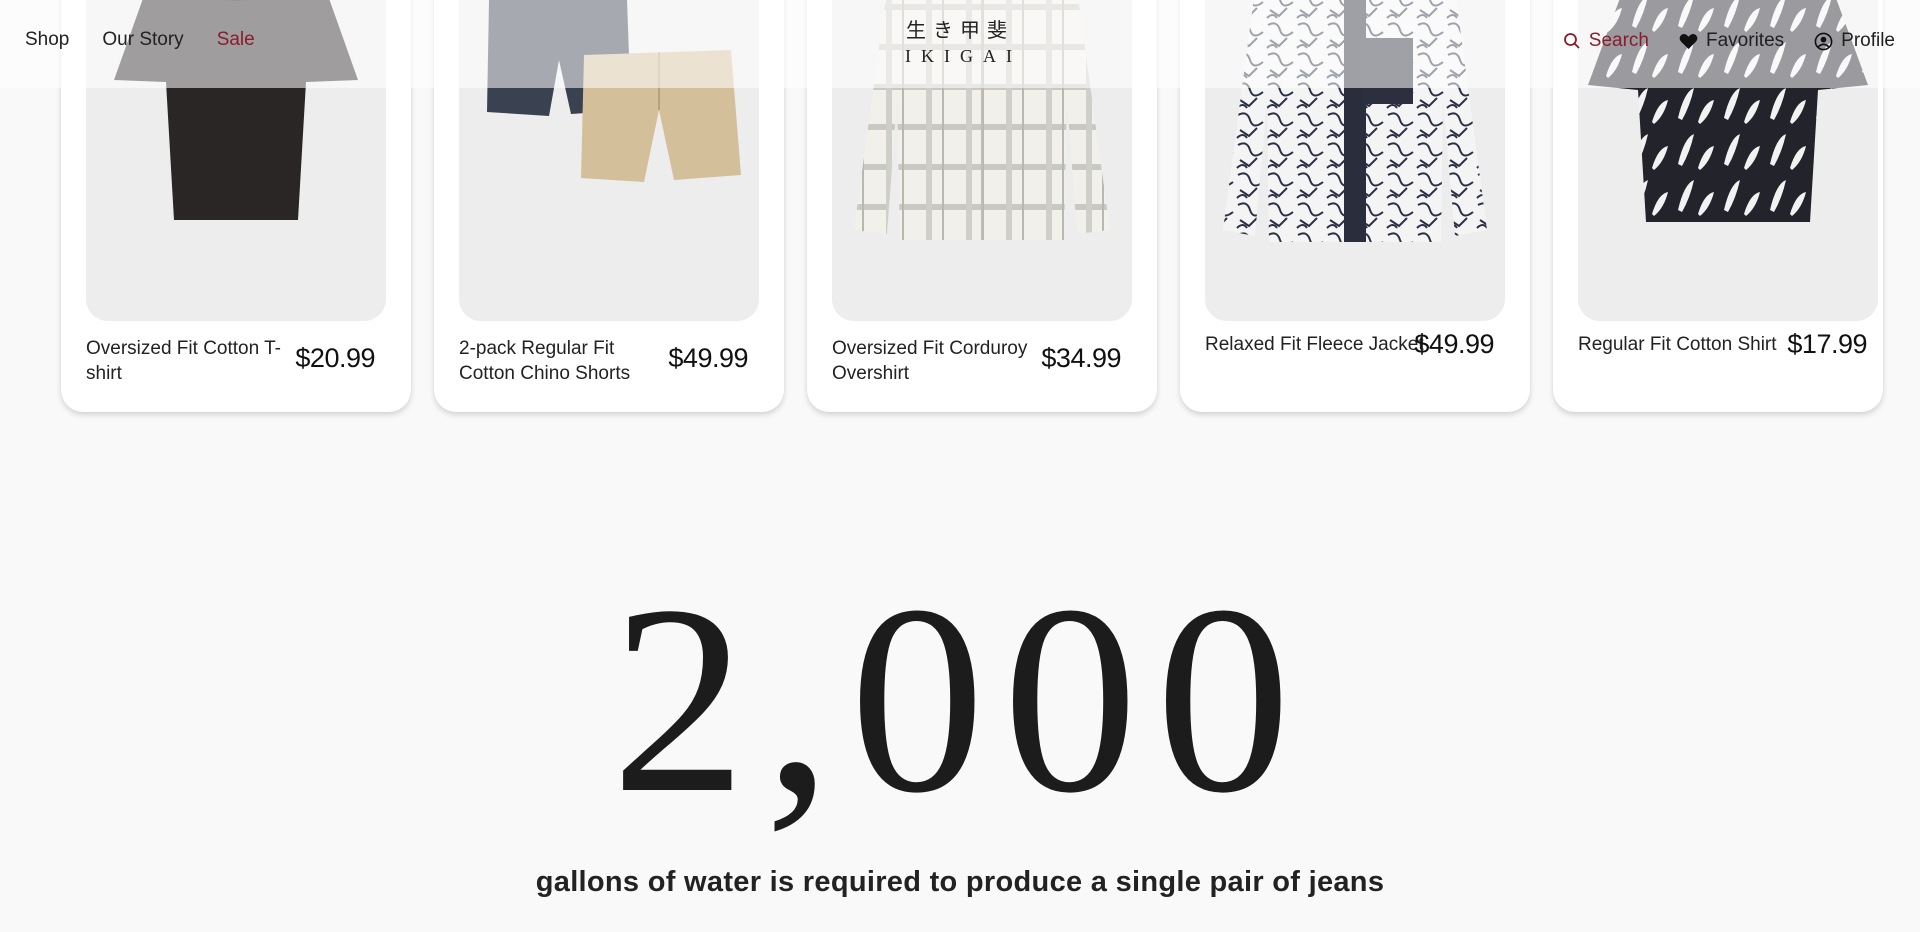 Image resolution: width=1920 pixels, height=932 pixels. Describe the element at coordinates (1868, 40) in the screenshot. I see `profile-label: Profile` at that location.